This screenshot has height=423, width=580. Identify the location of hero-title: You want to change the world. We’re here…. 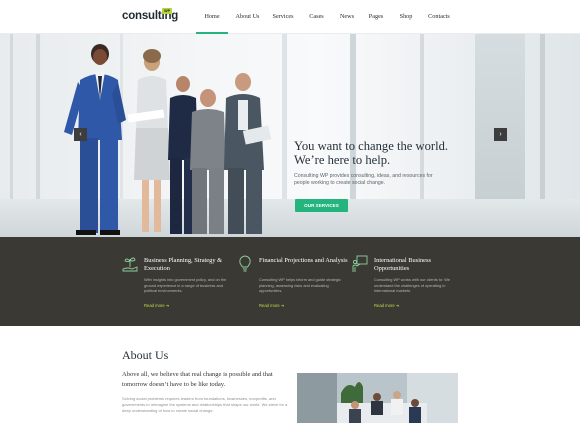
(371, 153).